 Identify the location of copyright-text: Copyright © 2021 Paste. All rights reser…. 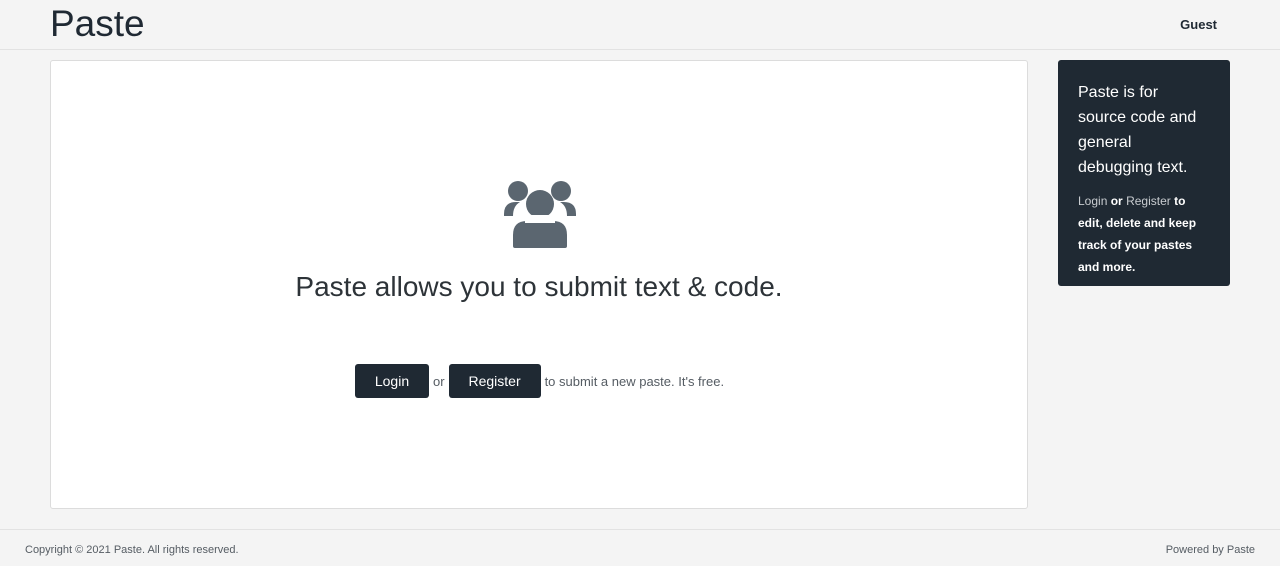
(132, 550).